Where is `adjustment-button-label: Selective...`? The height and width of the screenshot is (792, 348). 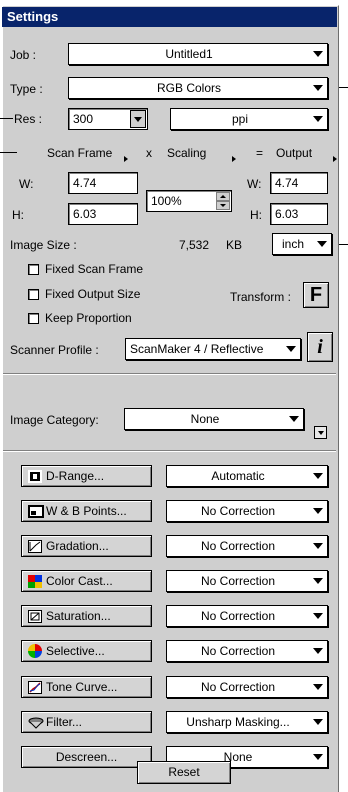
adjustment-button-label: Selective... is located at coordinates (75, 651).